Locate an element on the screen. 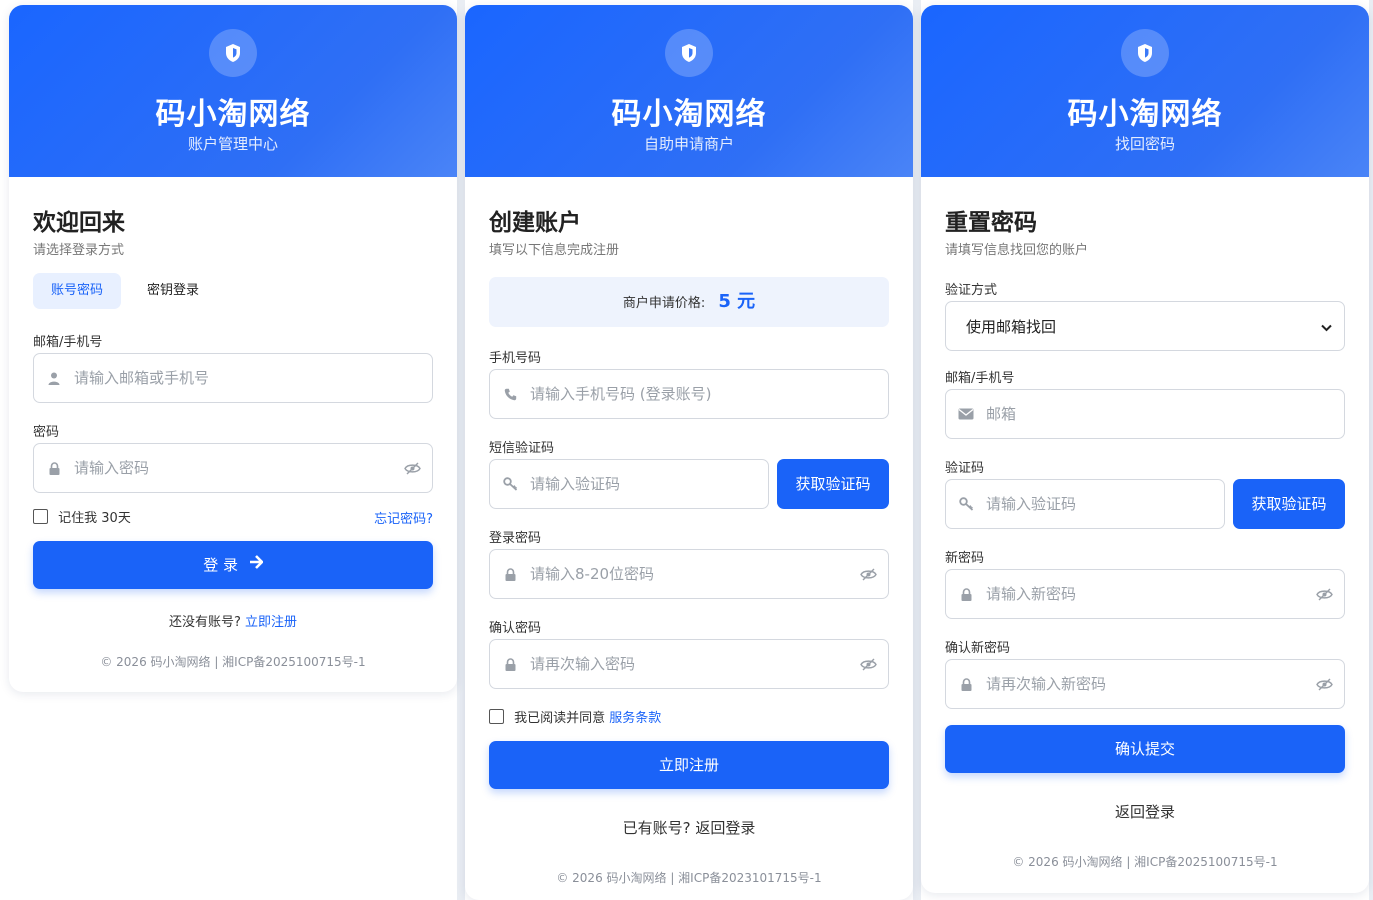 Image resolution: width=1373 pixels, height=900 pixels. agree-row: 我已阅读并同意 服务条款 is located at coordinates (575, 716).